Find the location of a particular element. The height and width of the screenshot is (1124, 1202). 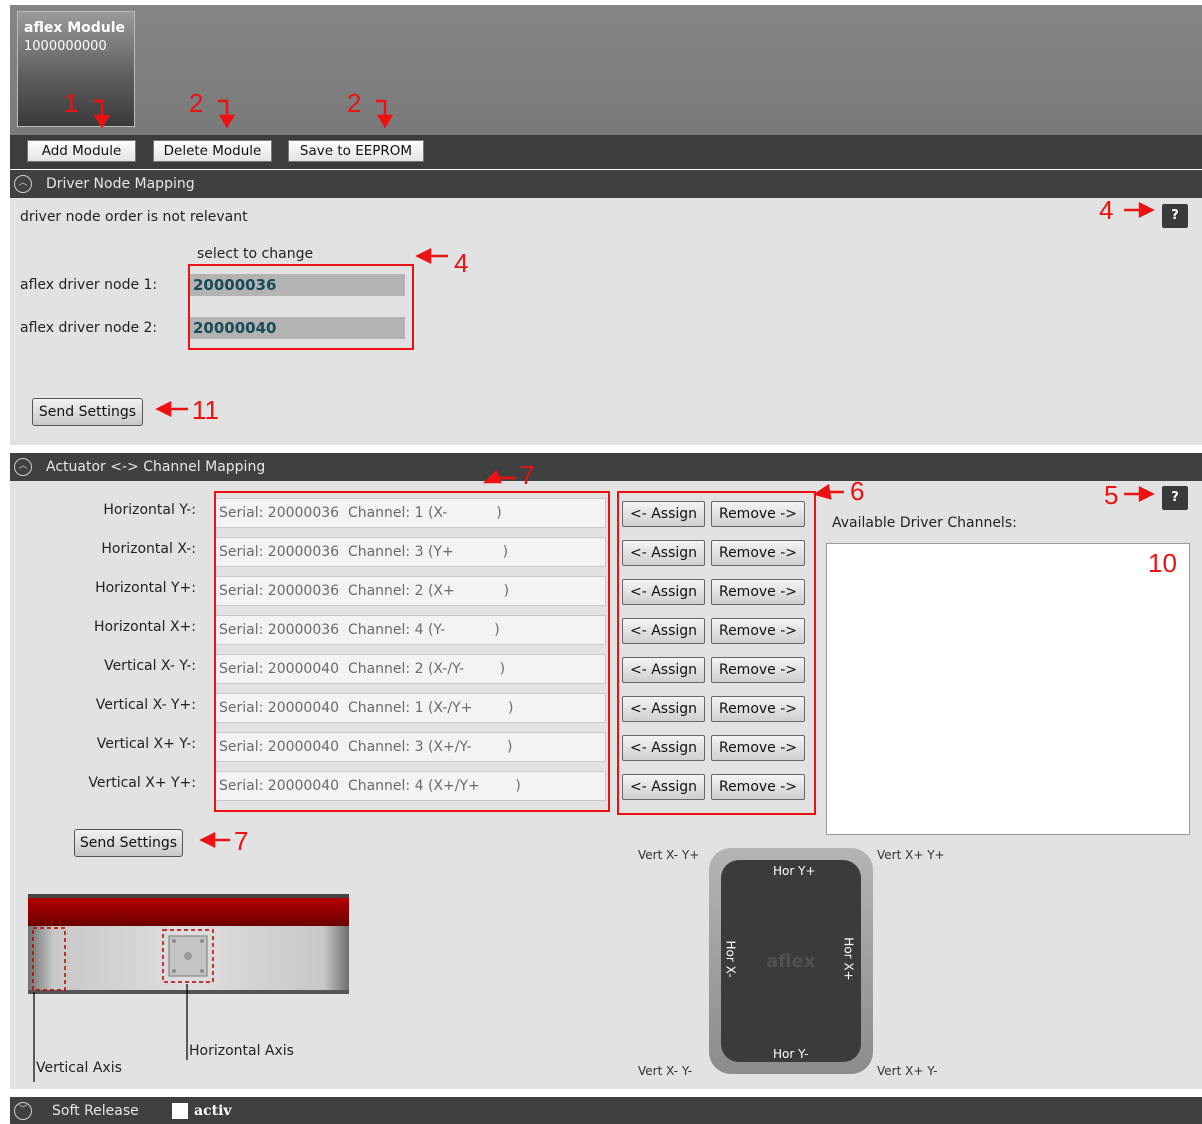

annotation-number: 11 is located at coordinates (205, 410).